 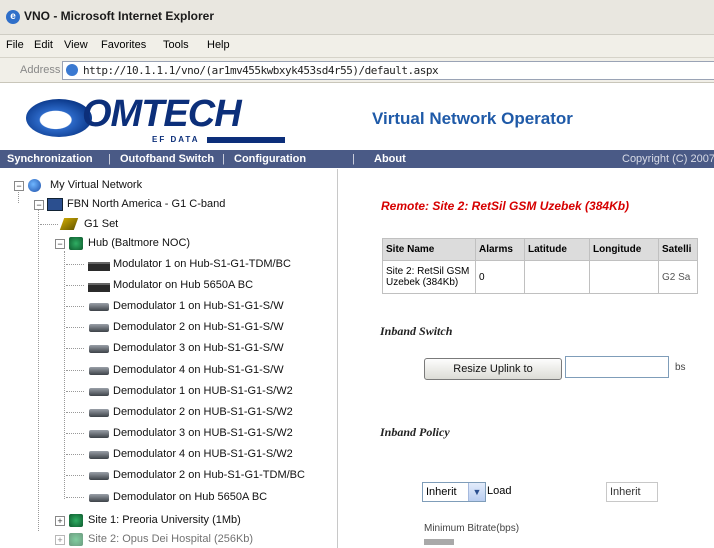 I want to click on cell-satellite: G2 Sa, so click(x=678, y=277).